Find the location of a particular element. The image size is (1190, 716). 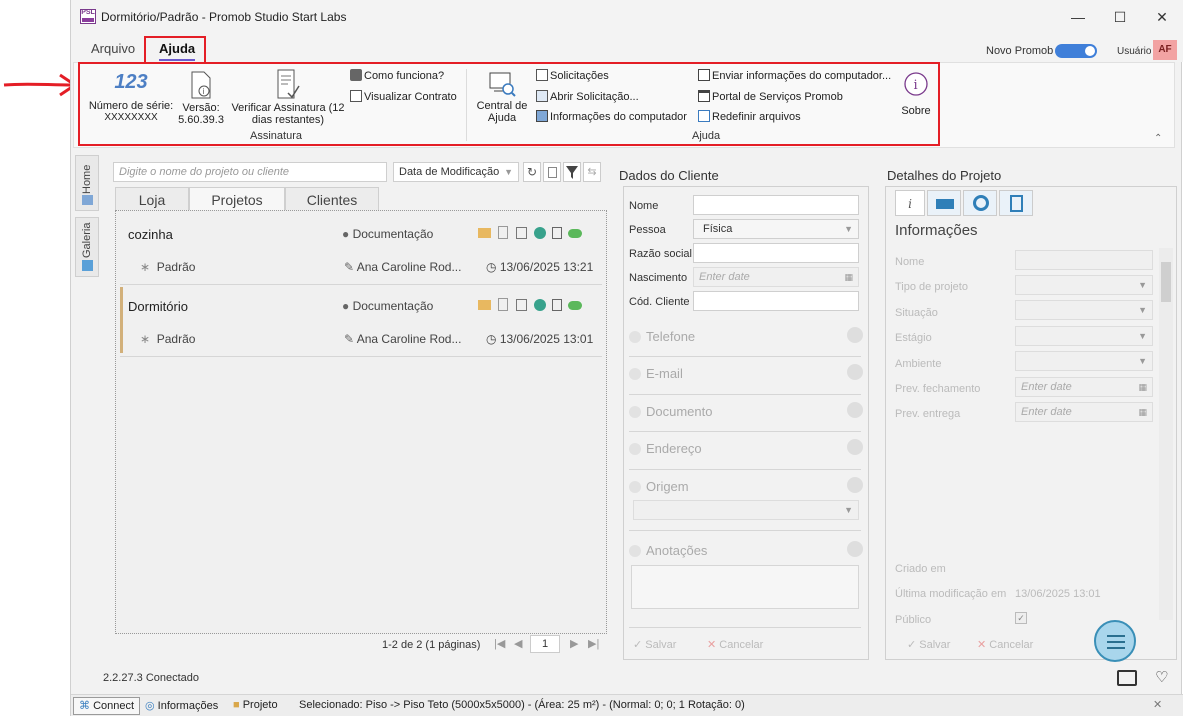

visualizar-contrato-button: Visualizar Contrato is located at coordinates (403, 96).